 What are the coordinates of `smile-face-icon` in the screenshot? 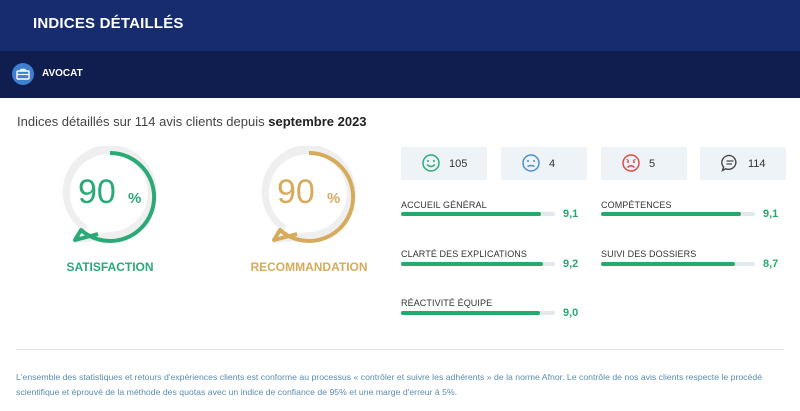 It's located at (431, 163).